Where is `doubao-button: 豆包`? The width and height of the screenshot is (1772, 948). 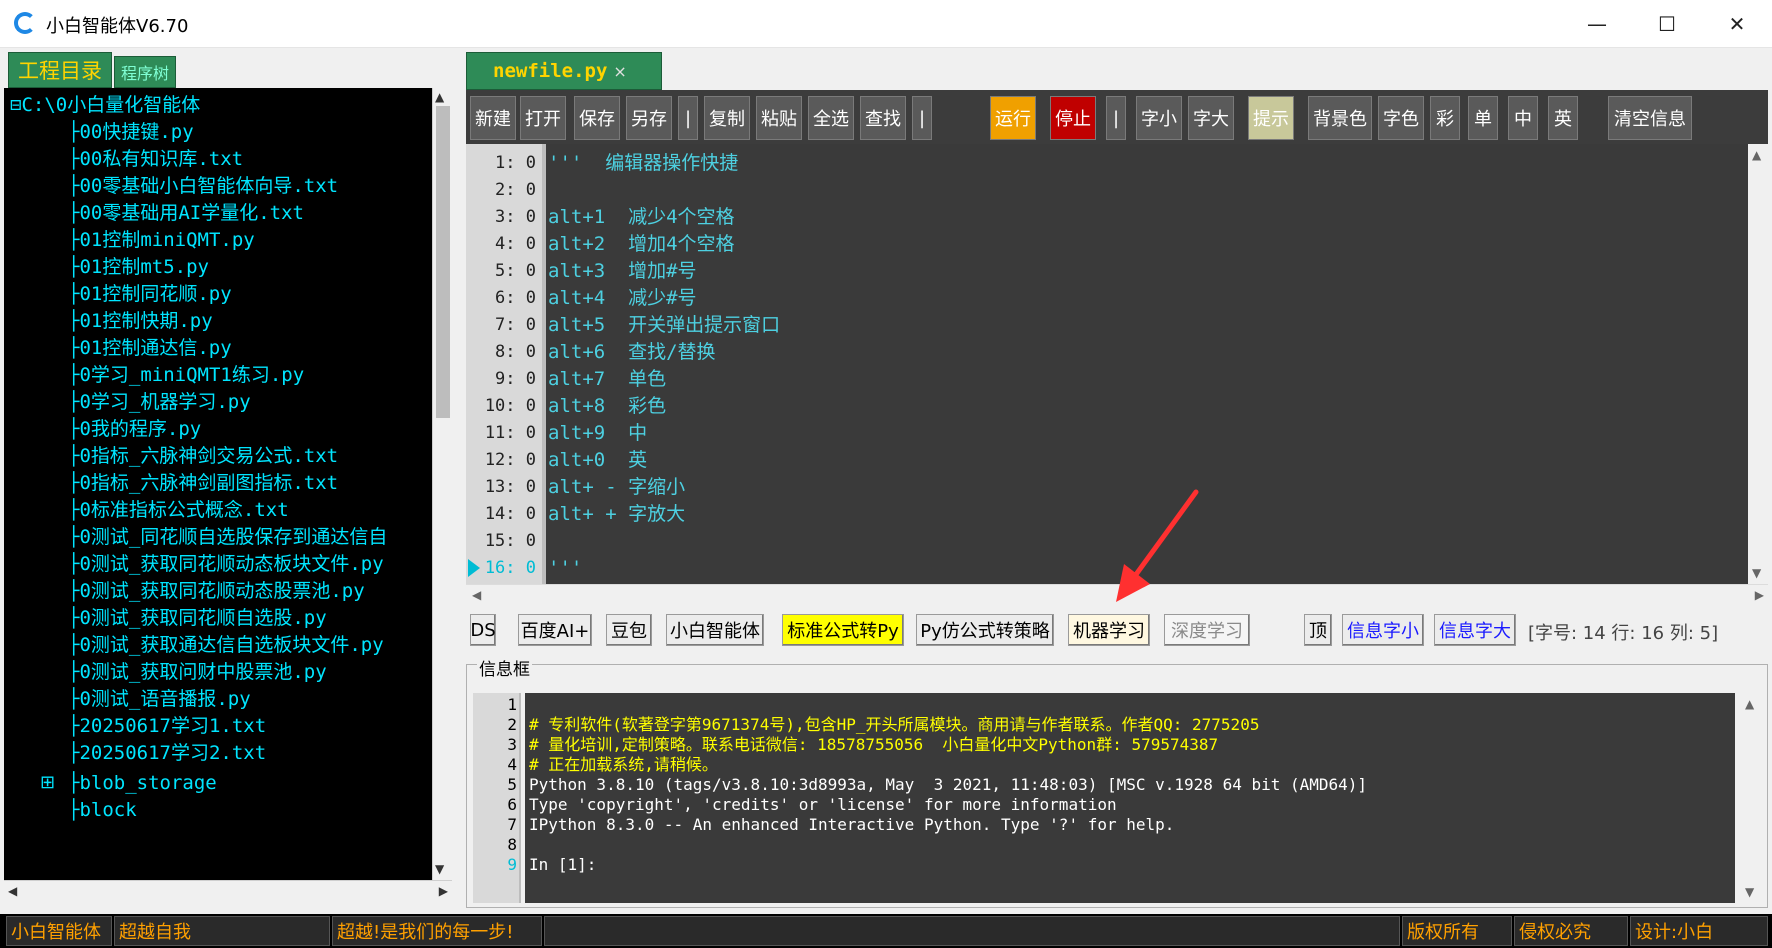 doubao-button: 豆包 is located at coordinates (629, 630).